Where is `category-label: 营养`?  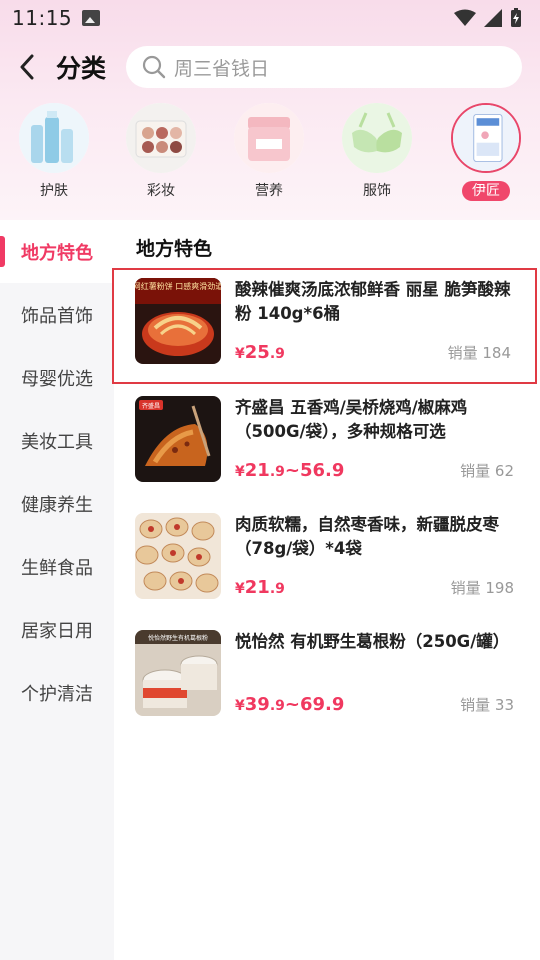 category-label: 营养 is located at coordinates (269, 191).